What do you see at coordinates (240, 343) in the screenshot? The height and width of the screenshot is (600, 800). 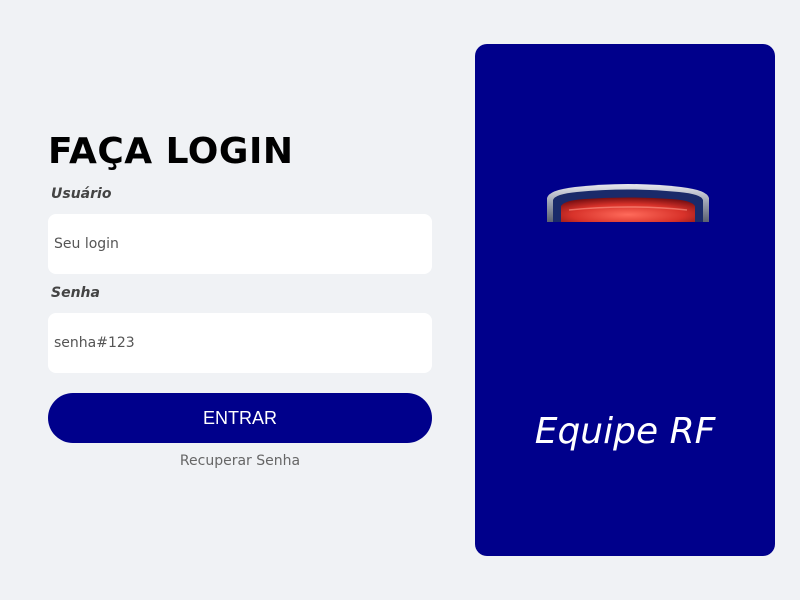 I see `password-input` at bounding box center [240, 343].